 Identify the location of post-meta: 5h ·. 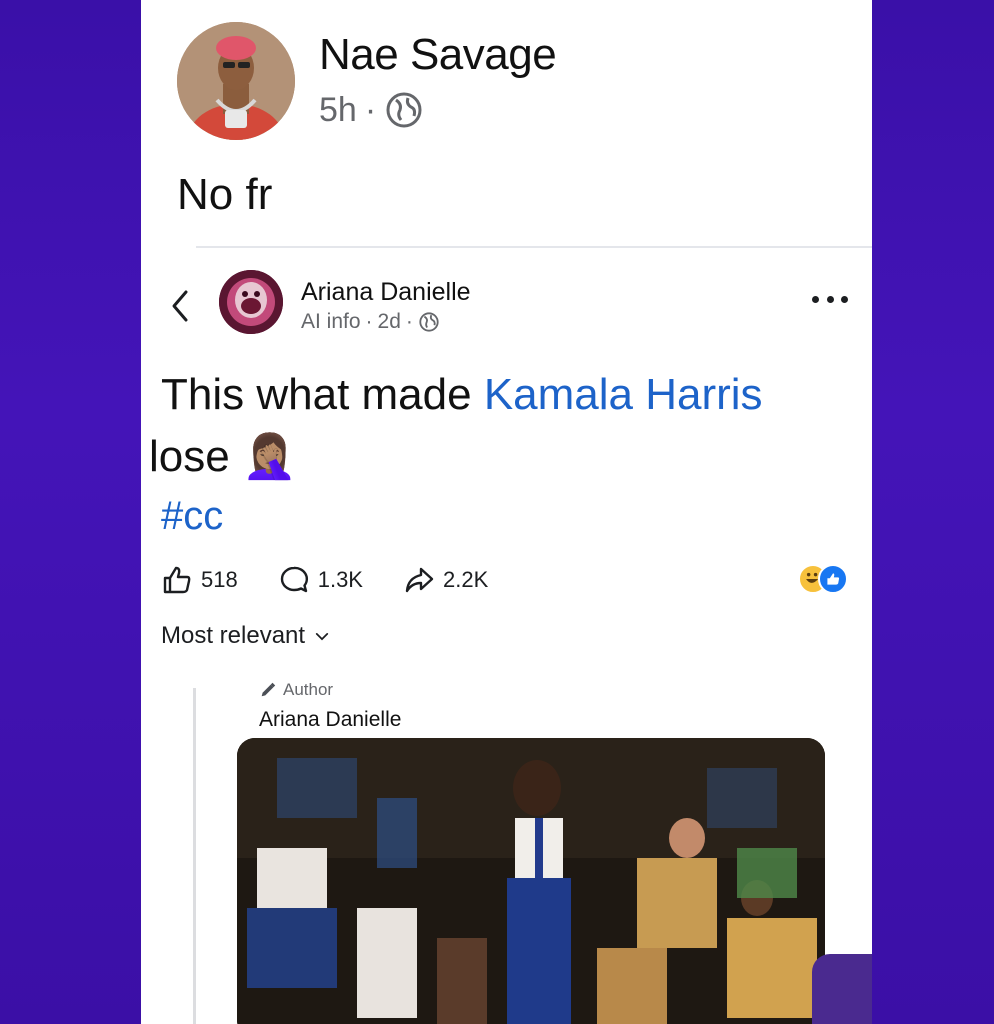
(371, 110).